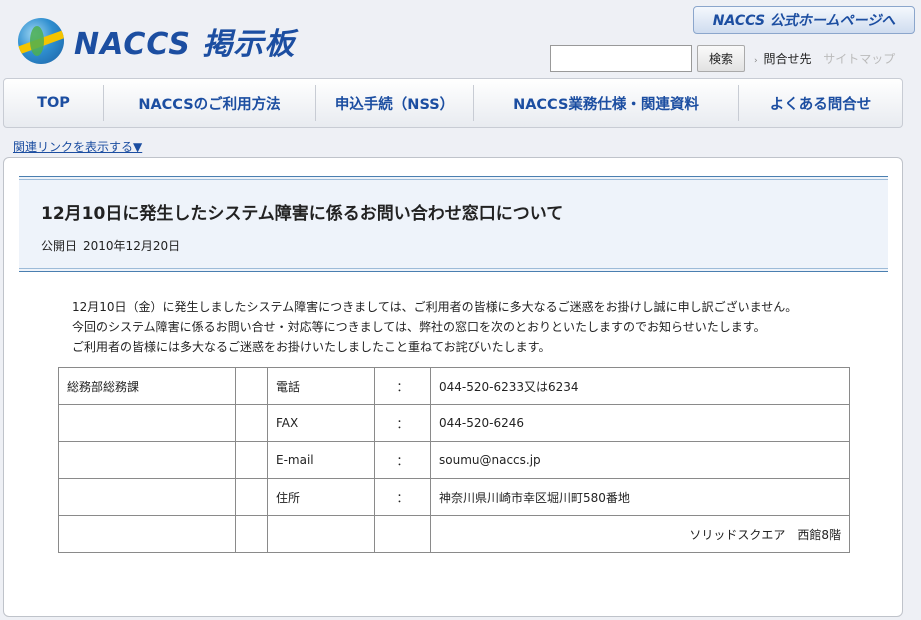  What do you see at coordinates (77, 146) in the screenshot?
I see `related-links-toggle: 関連リンクを表示する▼` at bounding box center [77, 146].